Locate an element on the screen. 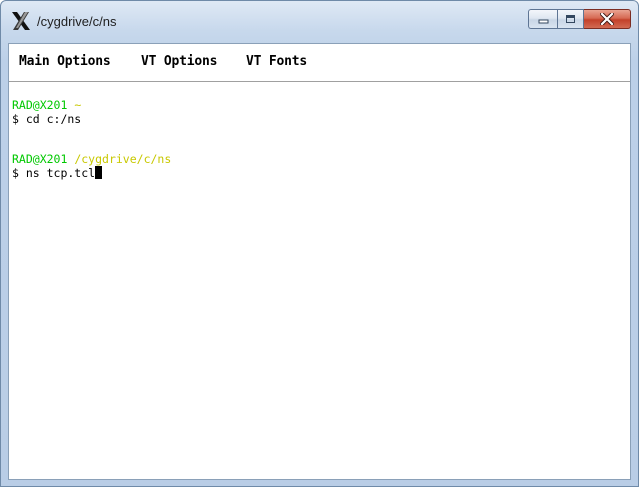  prompt-path: /cygdrive/c/ns is located at coordinates (123, 159).